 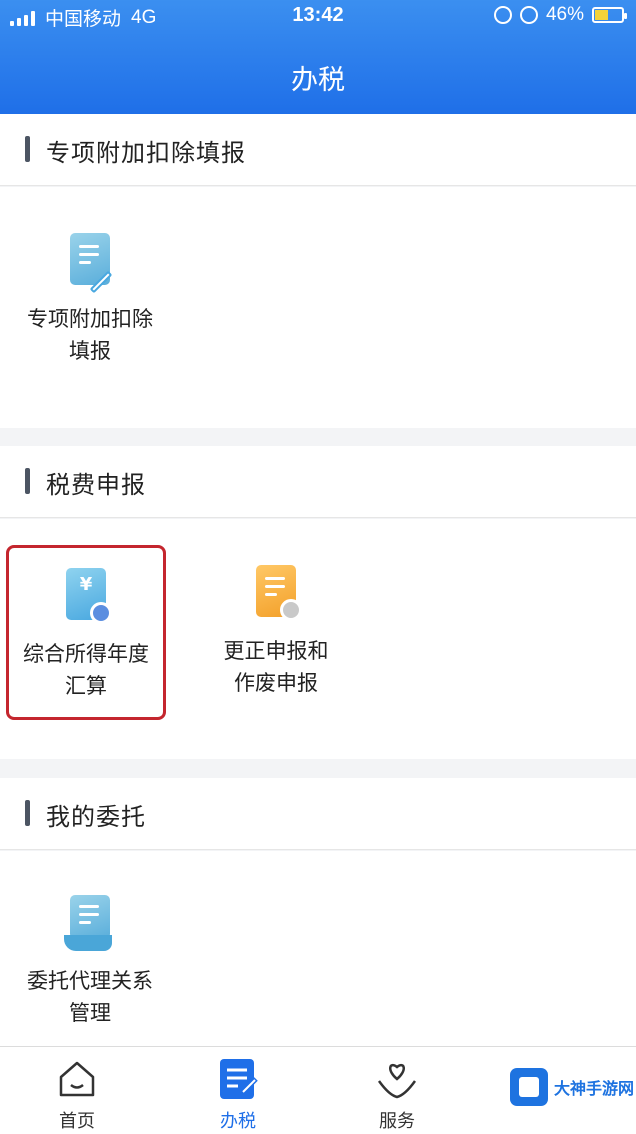 I want to click on tile-label: 综合所得年度 汇算, so click(x=86, y=670).